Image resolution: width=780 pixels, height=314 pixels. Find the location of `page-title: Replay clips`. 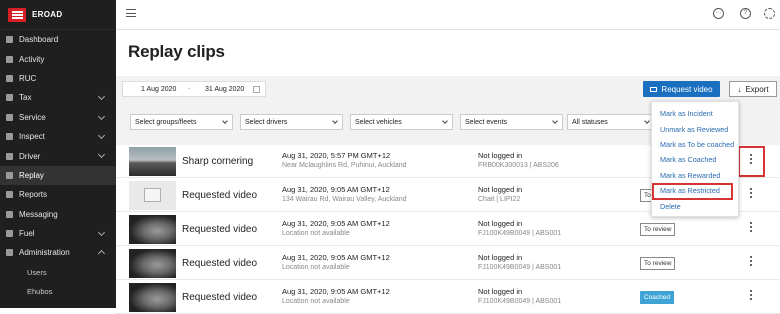

page-title: Replay clips is located at coordinates (176, 51).